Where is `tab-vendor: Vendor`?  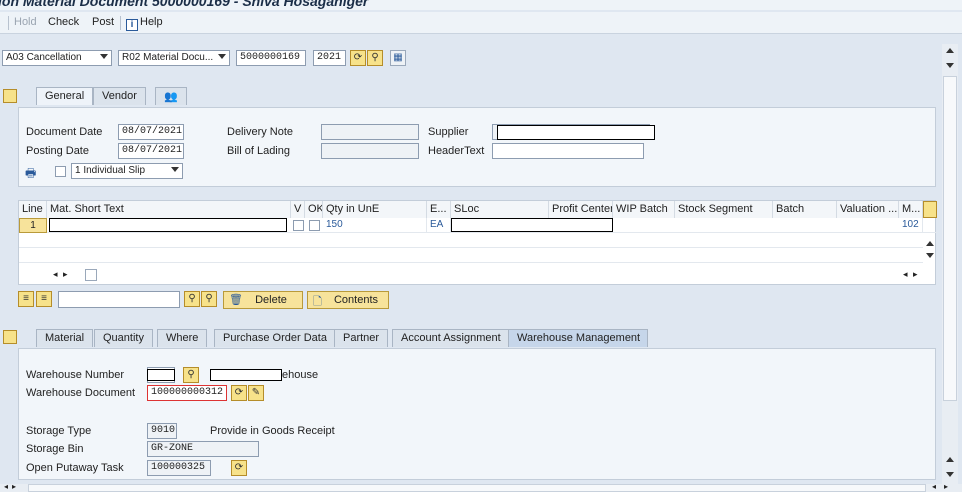 tab-vendor: Vendor is located at coordinates (119, 96).